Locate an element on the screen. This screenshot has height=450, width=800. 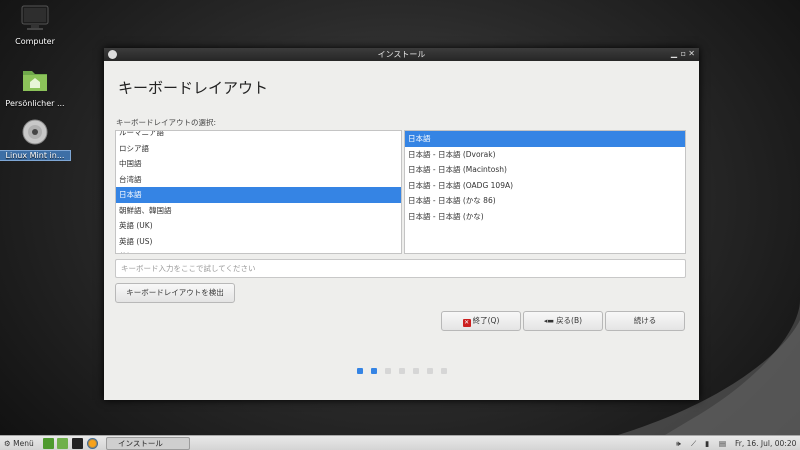
show-desktop-icon is located at coordinates (48, 443).